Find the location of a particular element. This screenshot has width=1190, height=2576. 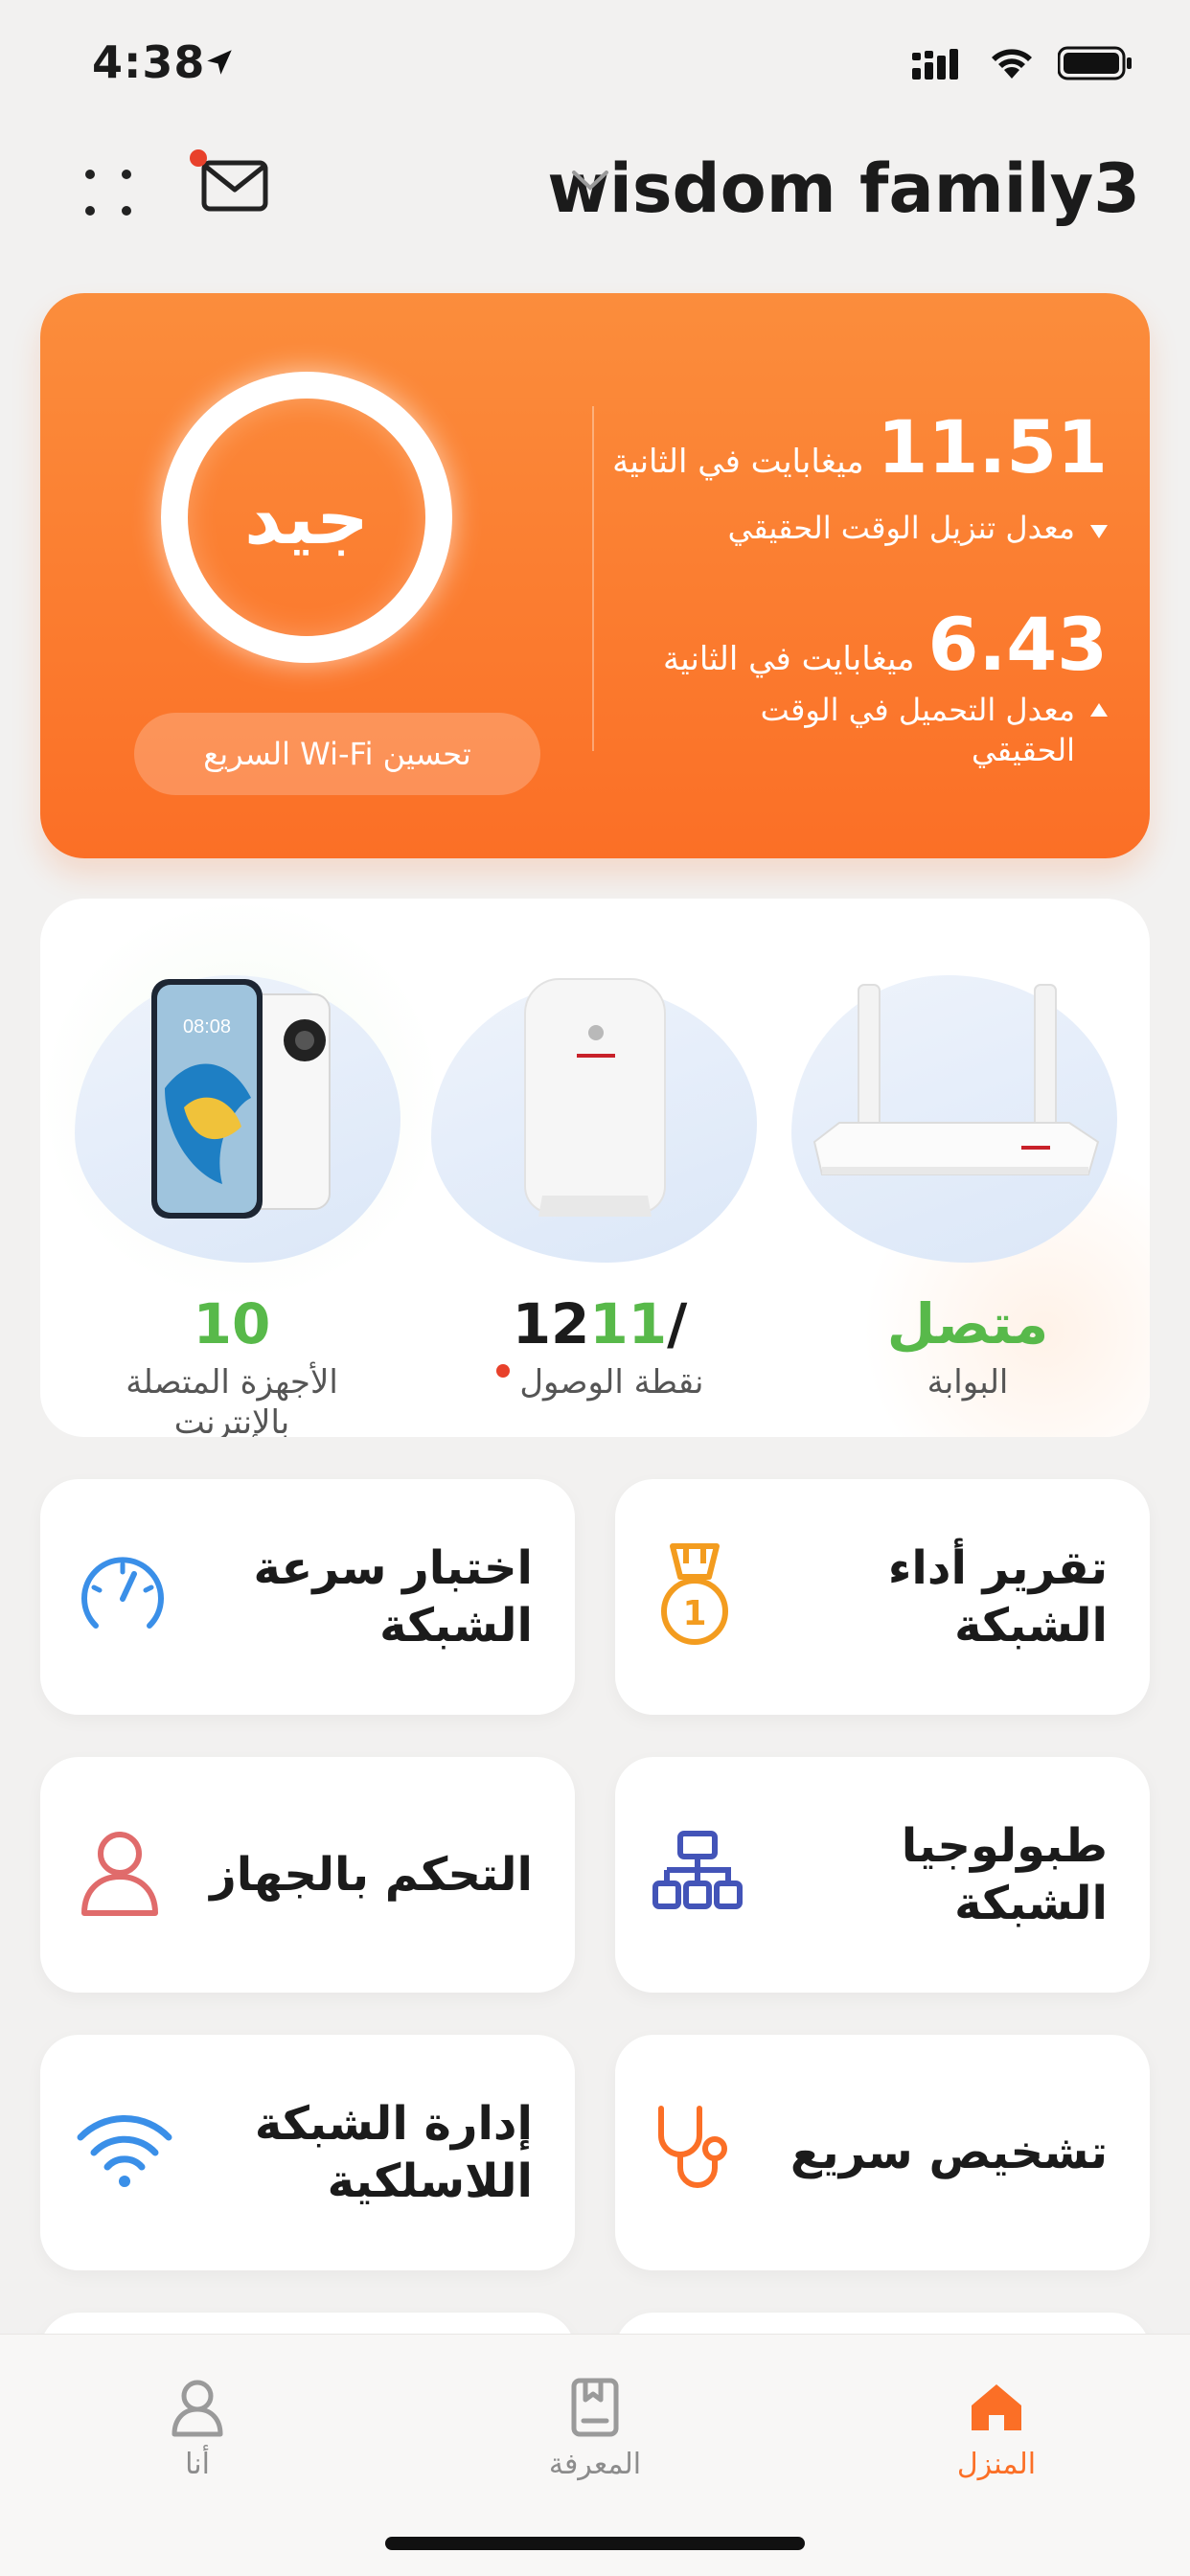

tile-network-report: تقرير أداء الشبكة 1 is located at coordinates (883, 1597).